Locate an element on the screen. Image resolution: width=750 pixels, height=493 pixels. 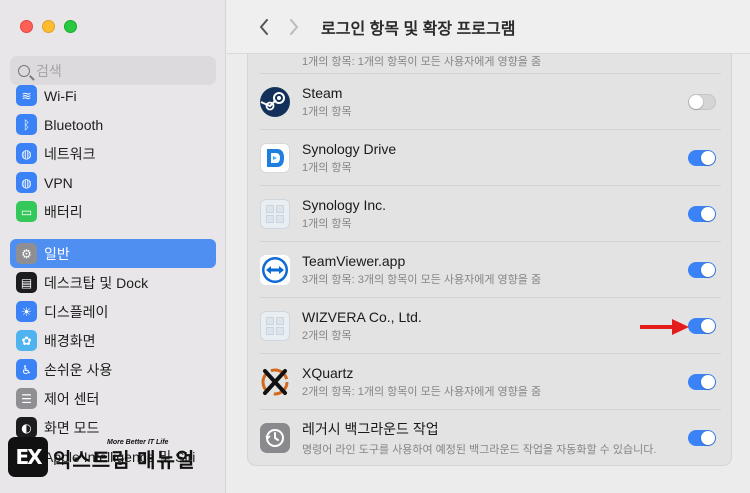
chevron-left-icon is located at coordinates (264, 26).